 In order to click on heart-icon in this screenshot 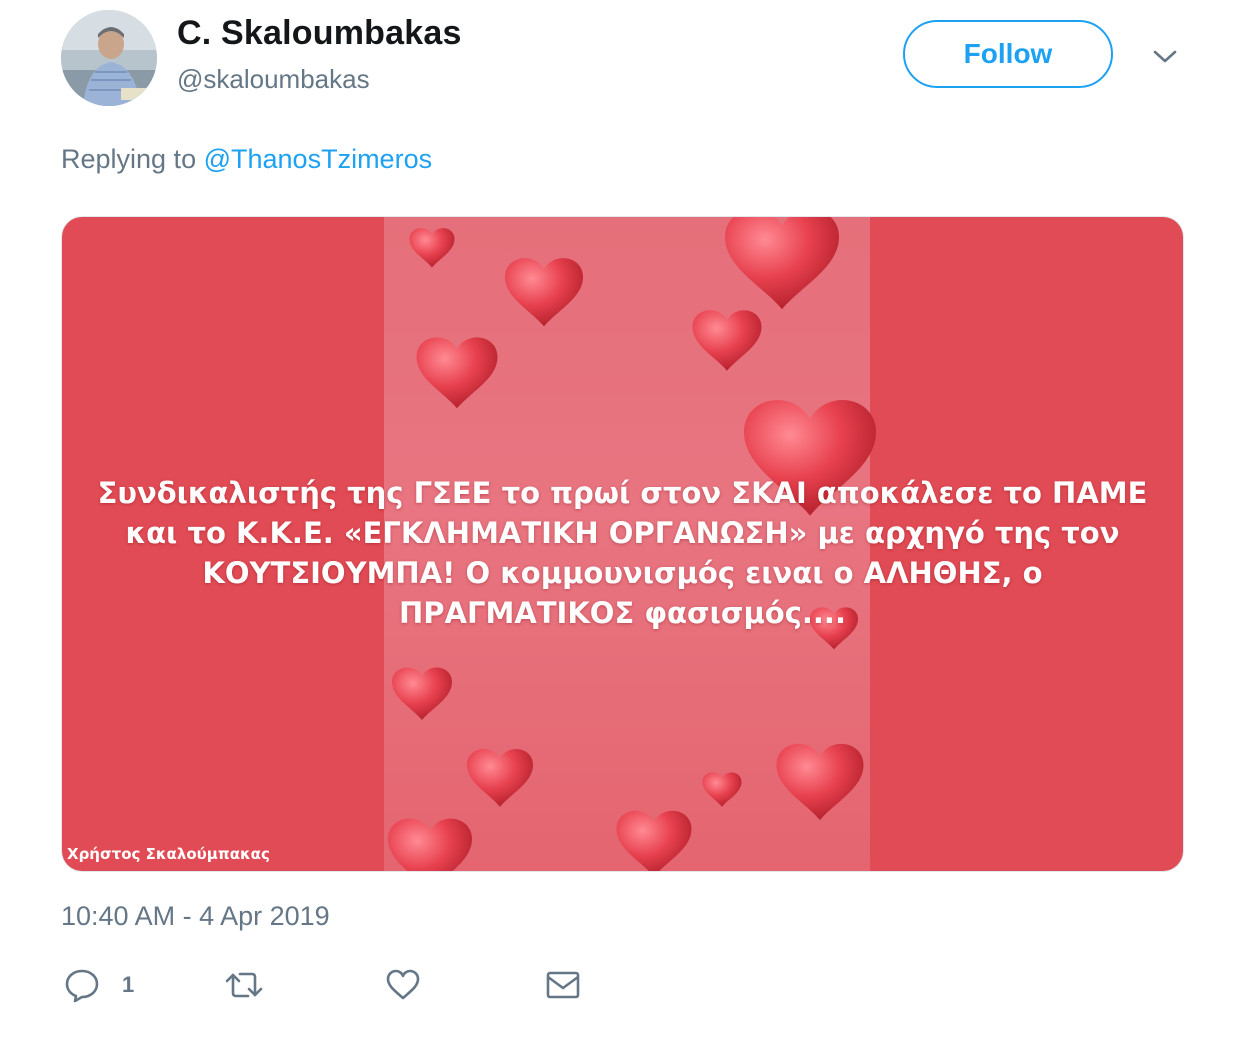, I will do `click(403, 984)`.